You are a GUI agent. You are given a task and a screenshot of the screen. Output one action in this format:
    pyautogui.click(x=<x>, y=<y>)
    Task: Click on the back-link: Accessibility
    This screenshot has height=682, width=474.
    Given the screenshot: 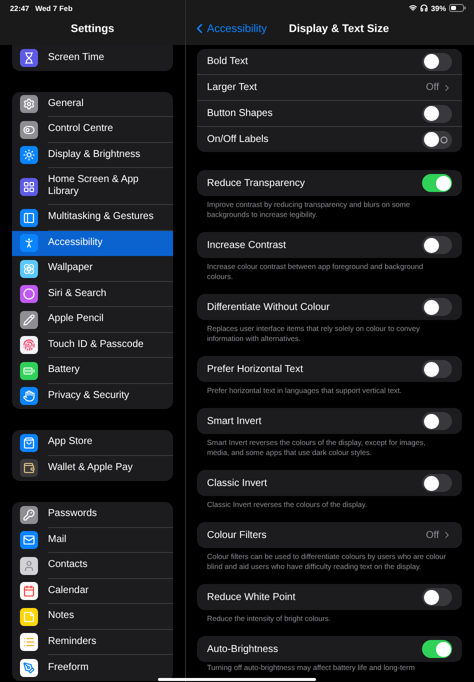 What is the action you would take?
    pyautogui.click(x=229, y=28)
    